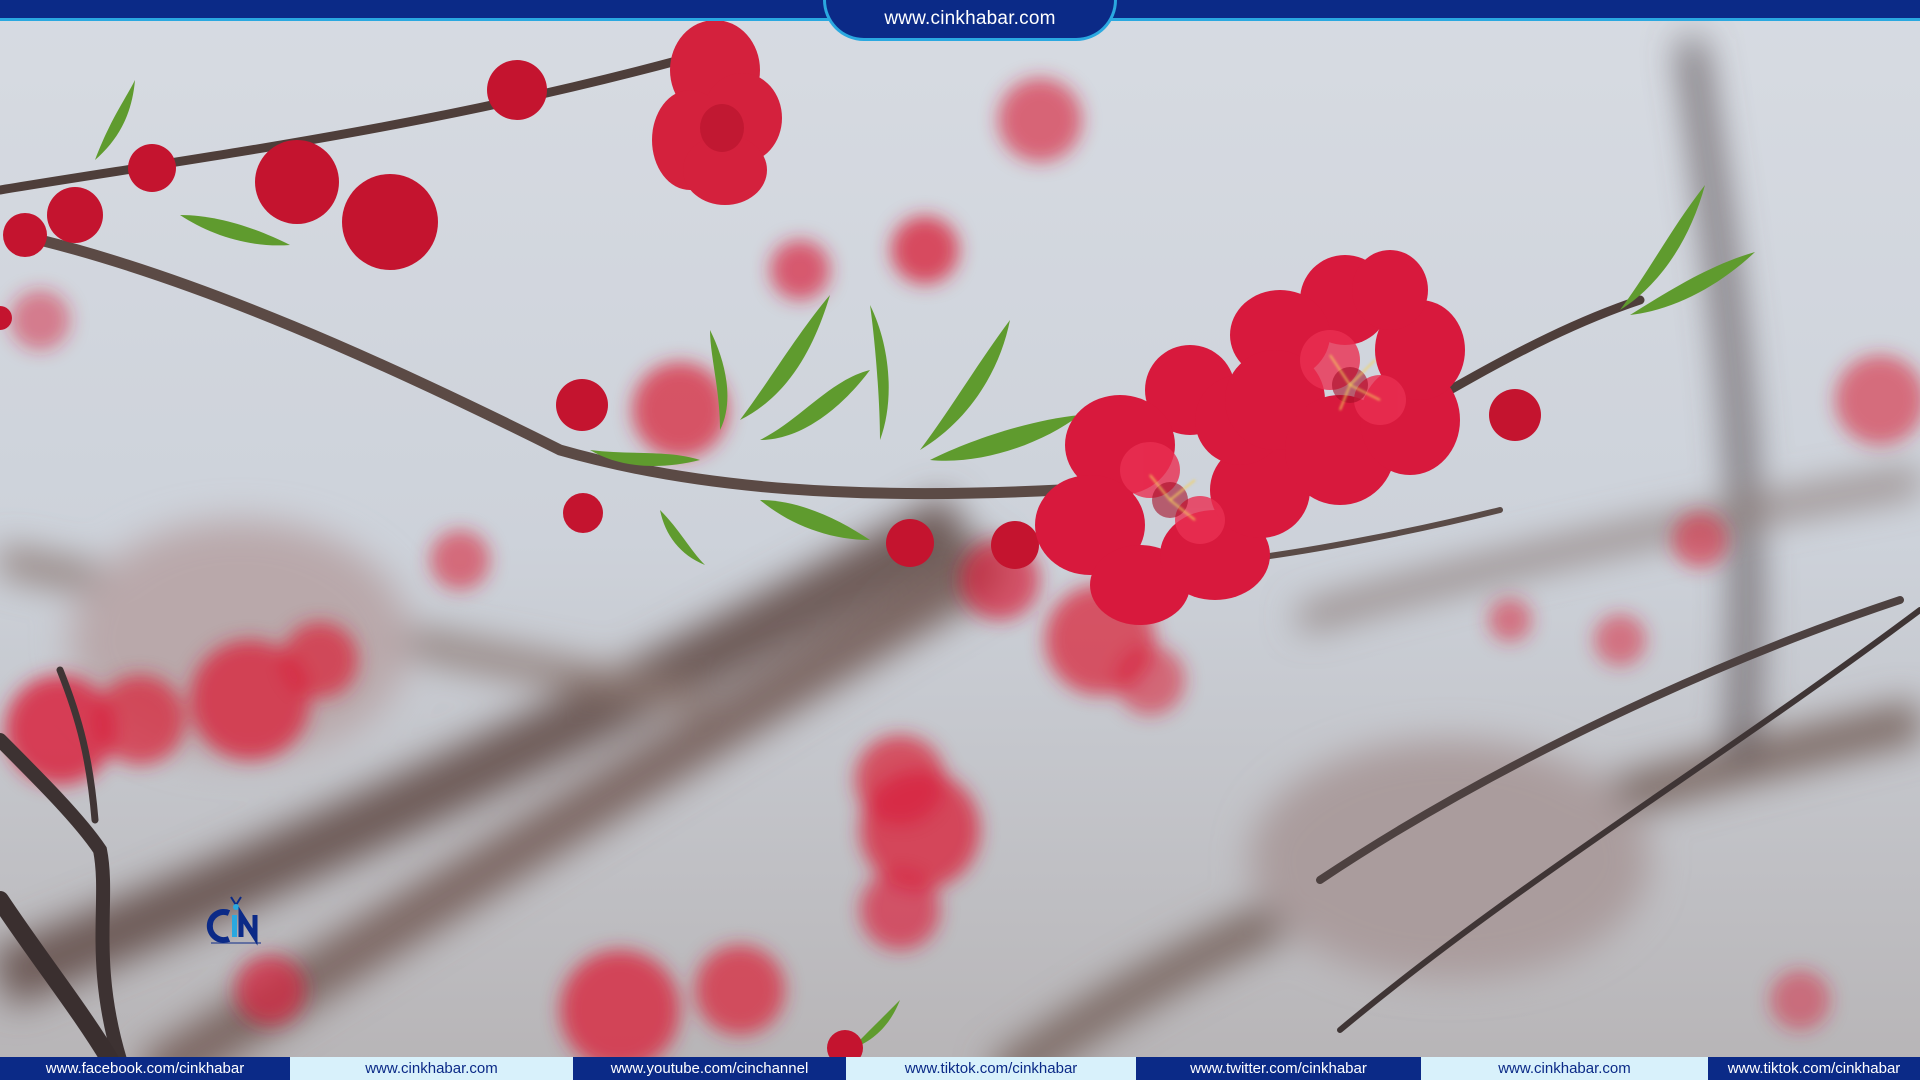 Image resolution: width=1920 pixels, height=1080 pixels. I want to click on footer-link-youtube: www.youtube.com/cinchannel, so click(709, 1068).